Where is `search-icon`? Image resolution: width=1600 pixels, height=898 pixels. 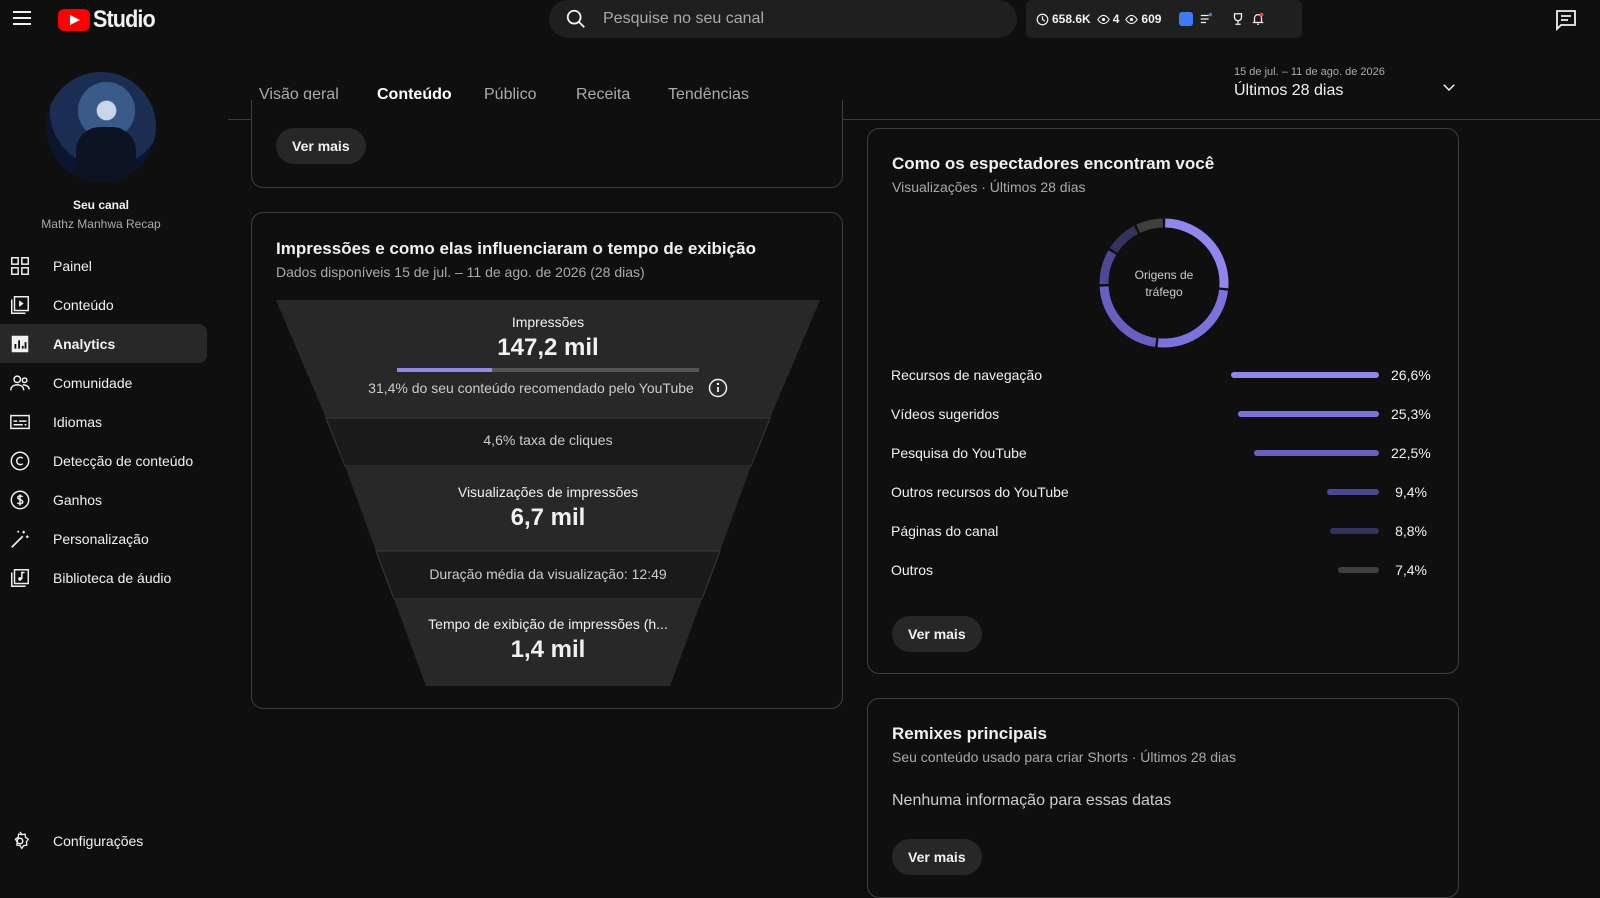 search-icon is located at coordinates (576, 19).